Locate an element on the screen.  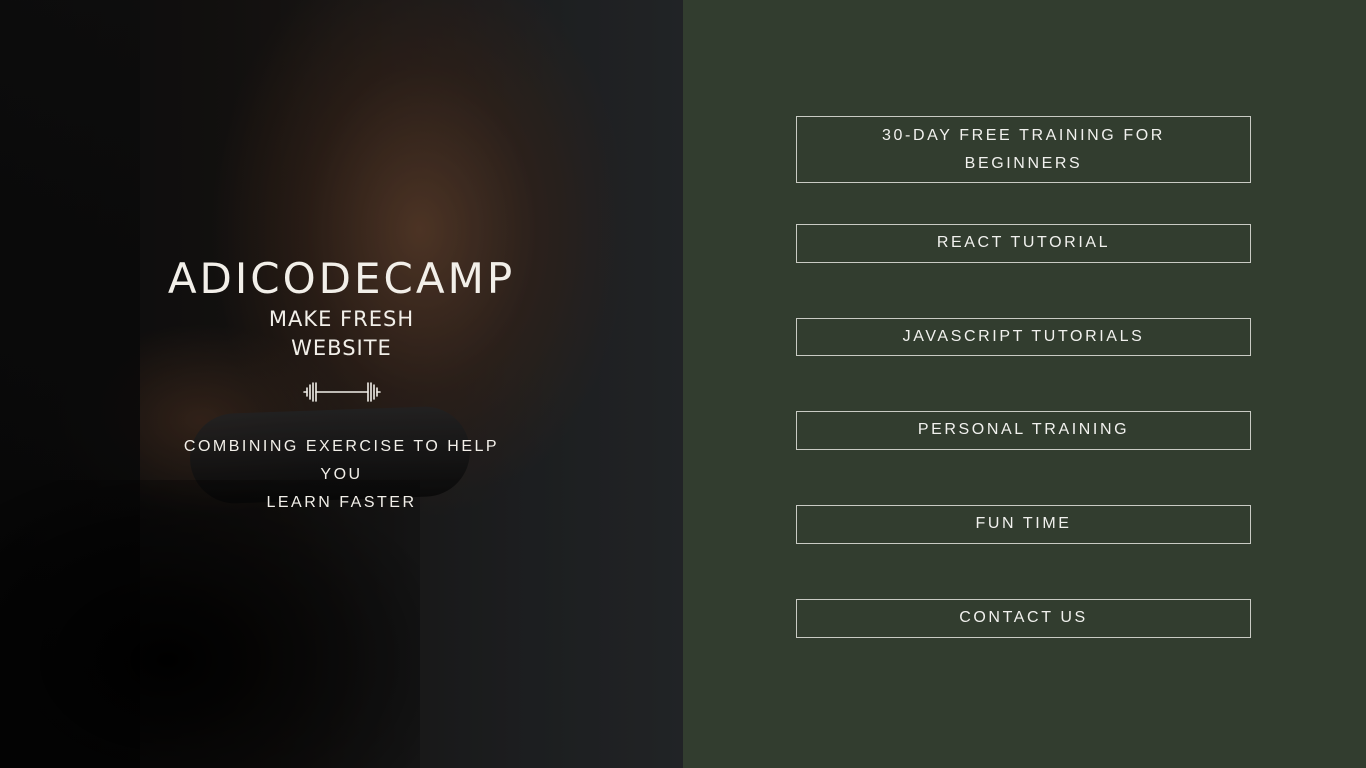
hero-subtext-line2: LEARN FASTER is located at coordinates (341, 502).